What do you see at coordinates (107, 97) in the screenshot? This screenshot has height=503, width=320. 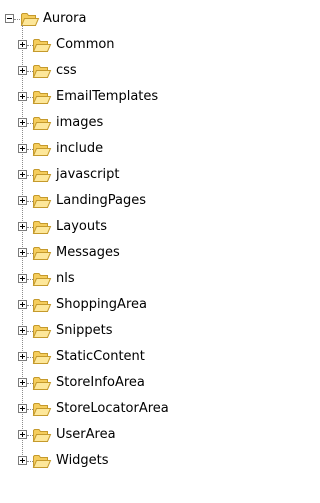 I see `tree-node-label: EmailTemplates` at bounding box center [107, 97].